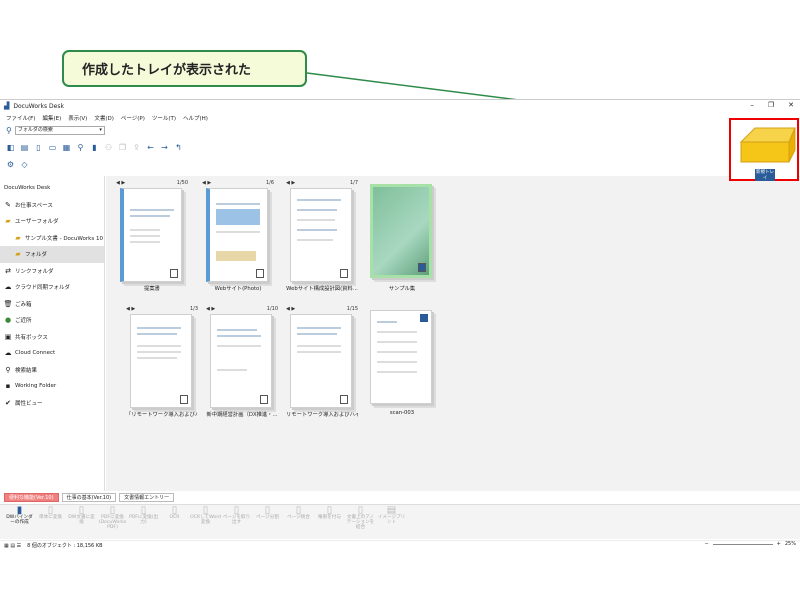 The width and height of the screenshot is (800, 600). What do you see at coordinates (391, 522) in the screenshot?
I see `image-print-button: ▤ イメージプリント` at bounding box center [391, 522].